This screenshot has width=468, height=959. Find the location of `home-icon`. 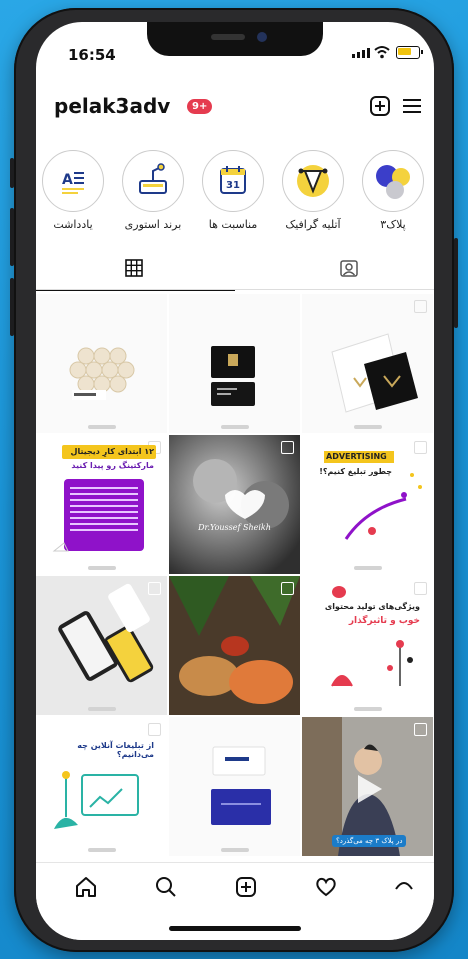

home-icon is located at coordinates (86, 887).